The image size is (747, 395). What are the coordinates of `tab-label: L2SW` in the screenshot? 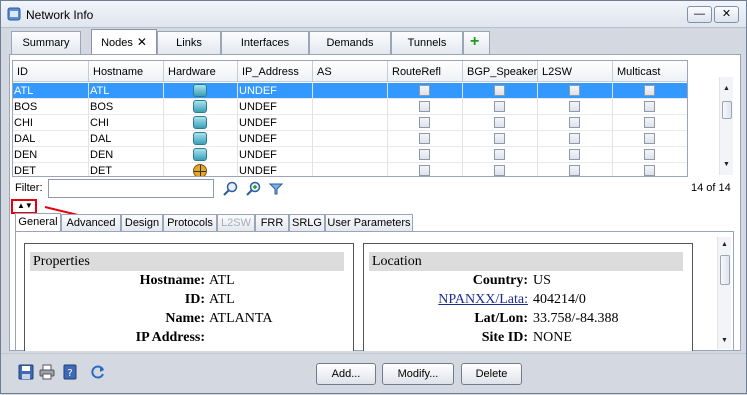 It's located at (236, 223).